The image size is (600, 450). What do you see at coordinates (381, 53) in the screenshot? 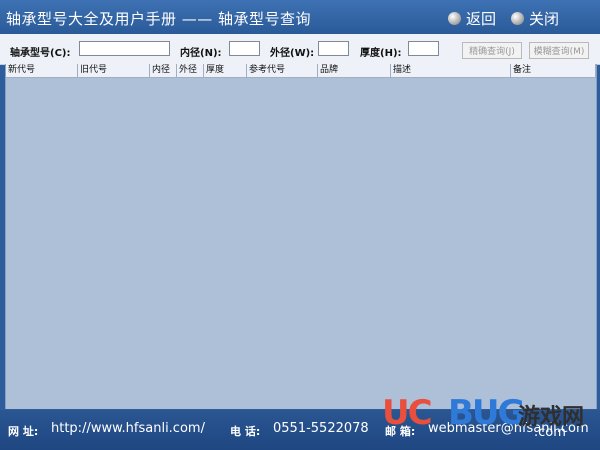
I see `thickness-label: 厚度(H):` at bounding box center [381, 53].